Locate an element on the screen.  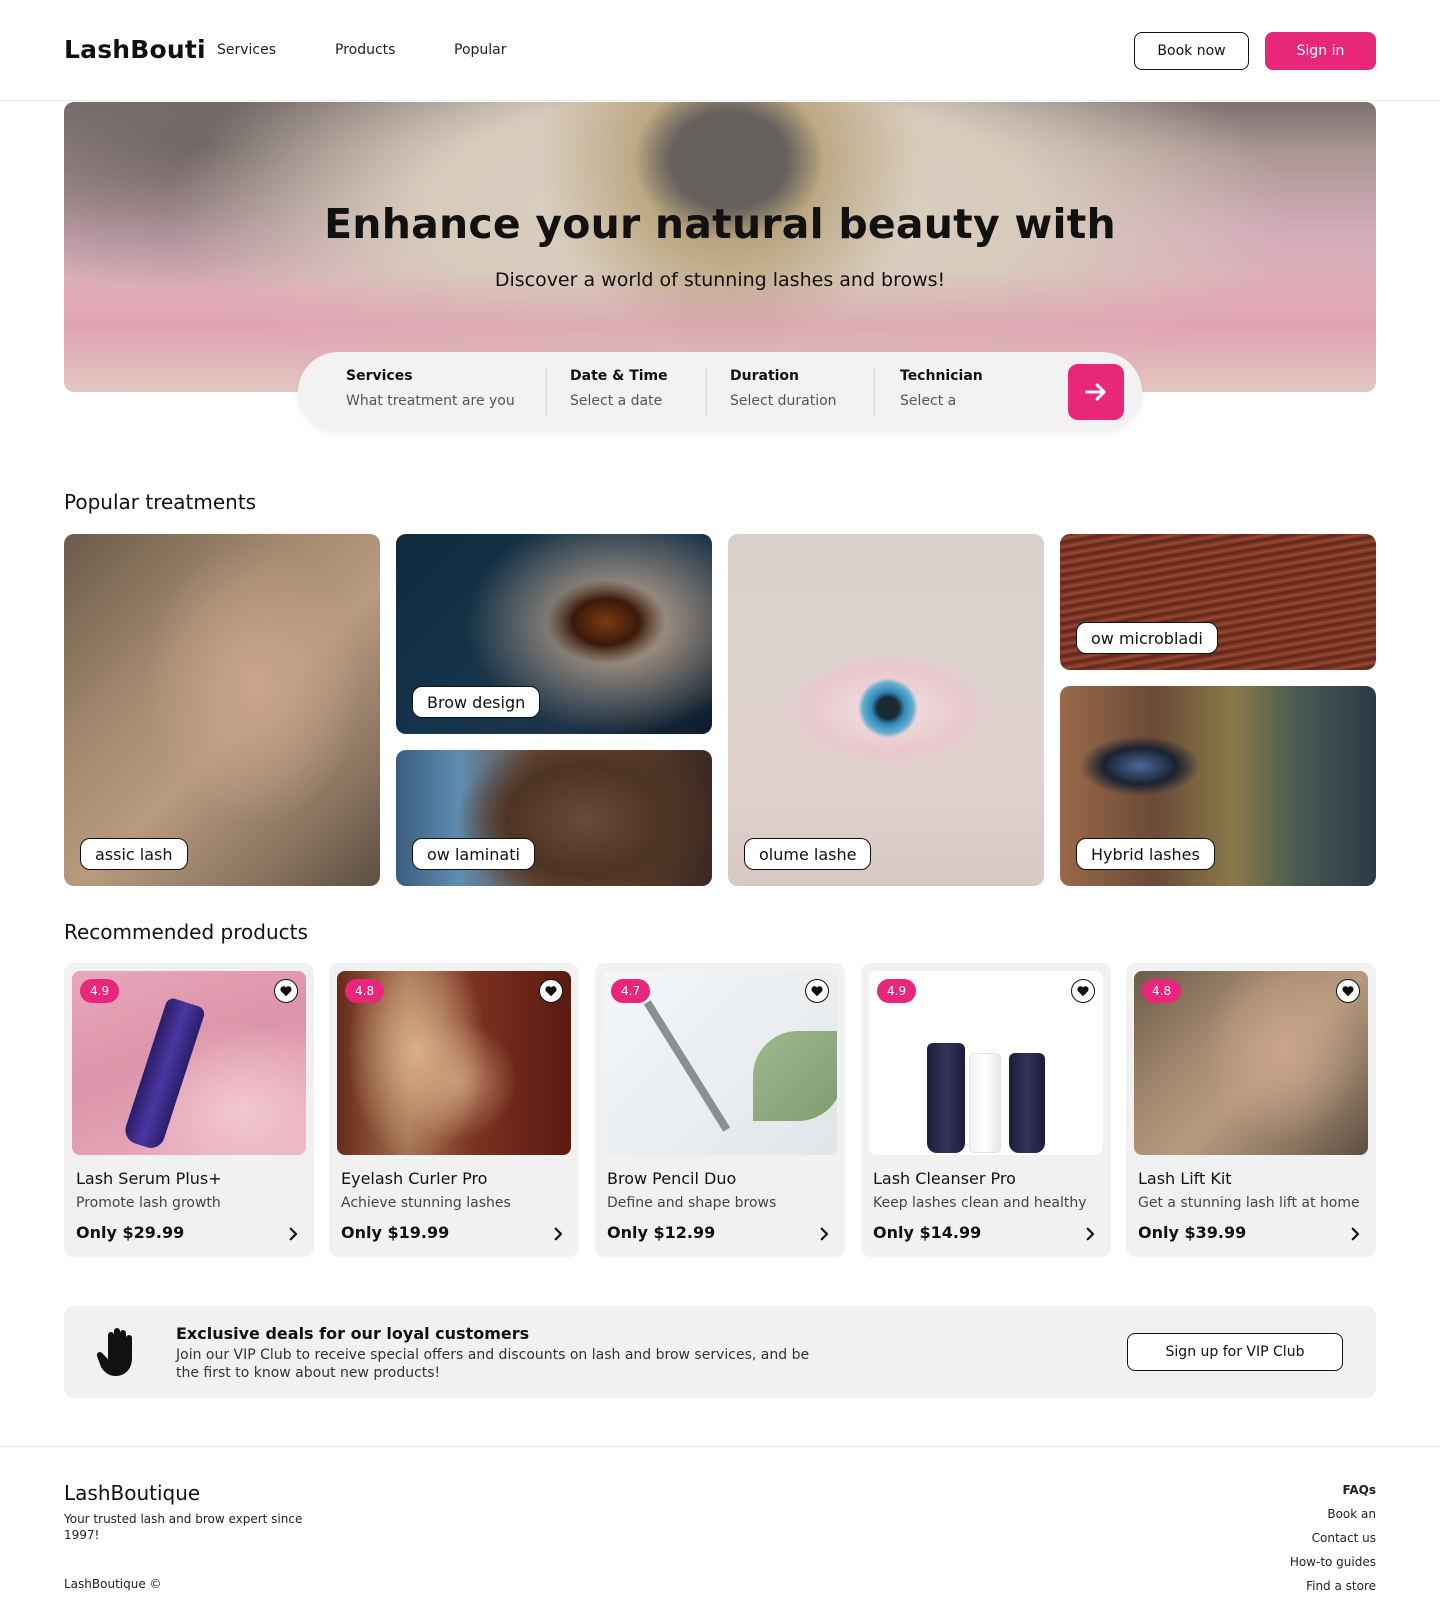
treatment-label: Brow design is located at coordinates (476, 702).